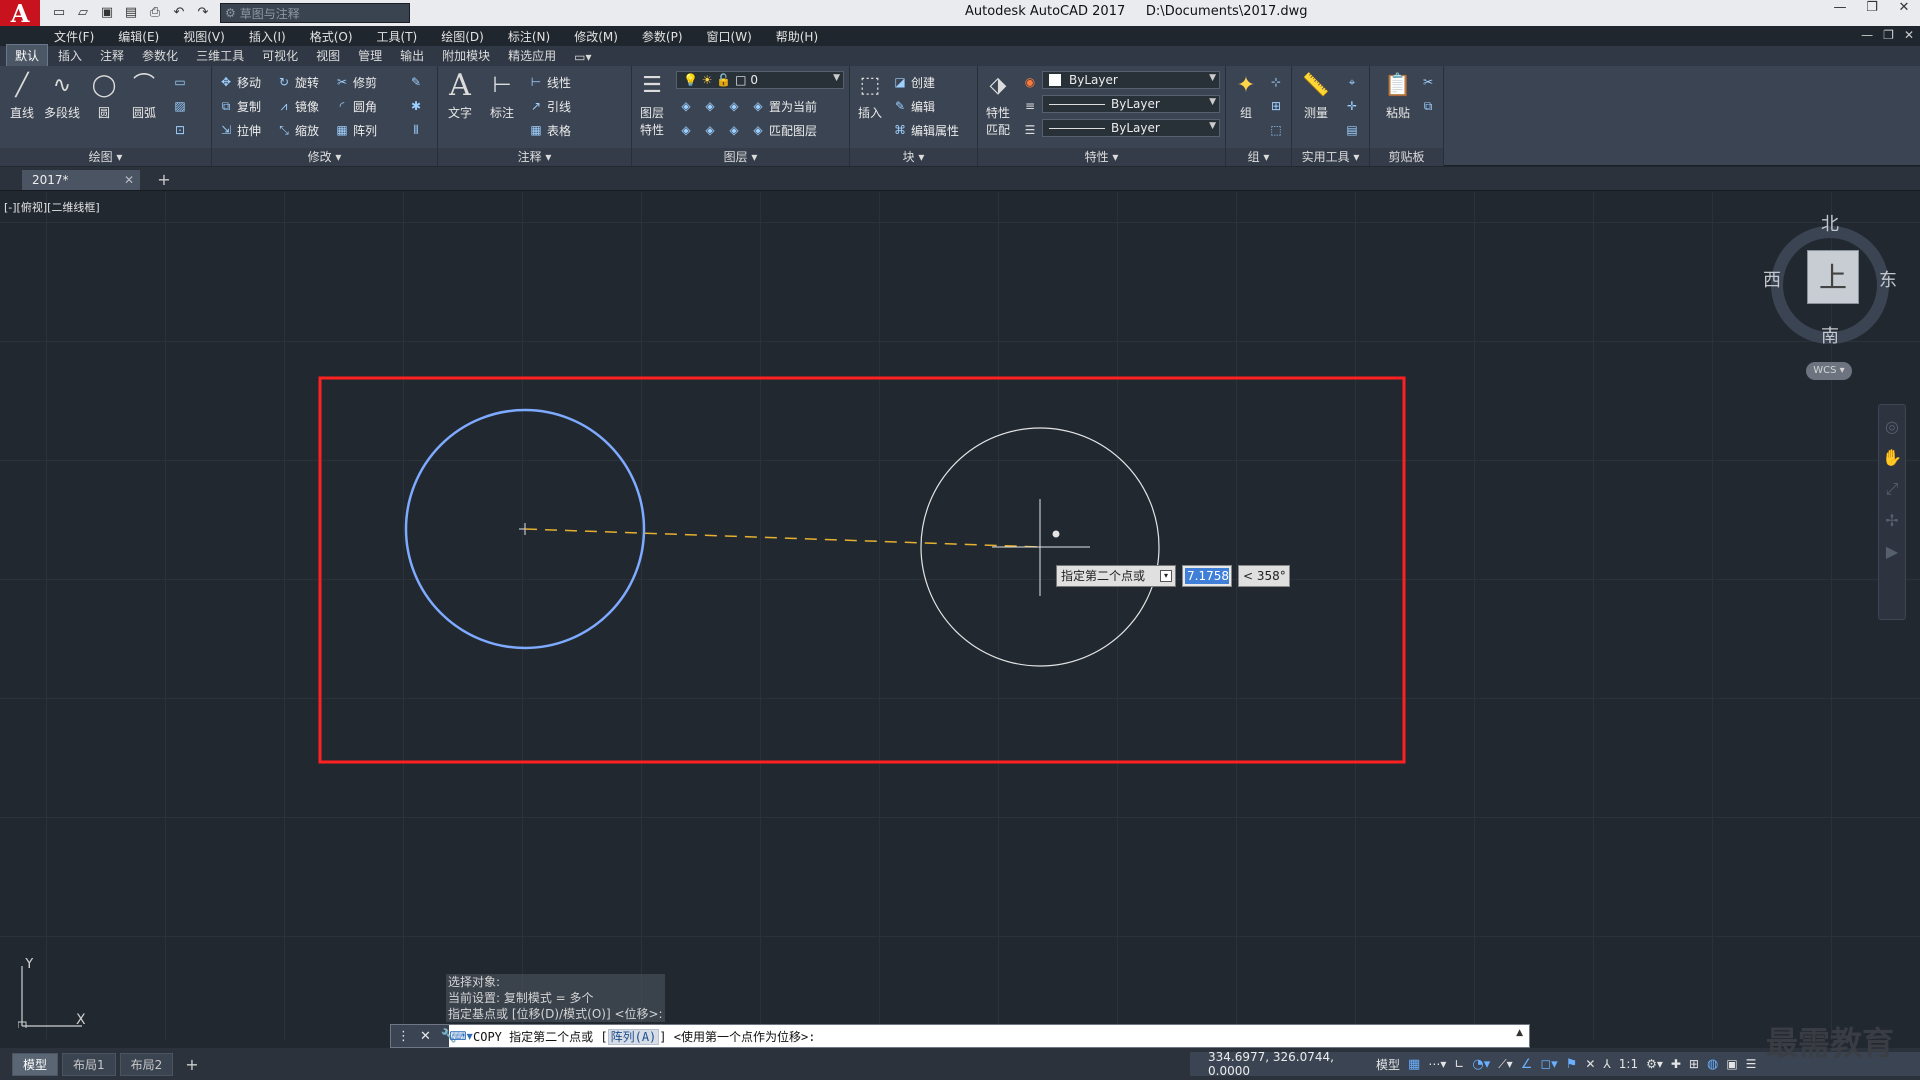 This screenshot has height=1080, width=1920. I want to click on annotation-scale-value: 1:1, so click(1628, 1064).